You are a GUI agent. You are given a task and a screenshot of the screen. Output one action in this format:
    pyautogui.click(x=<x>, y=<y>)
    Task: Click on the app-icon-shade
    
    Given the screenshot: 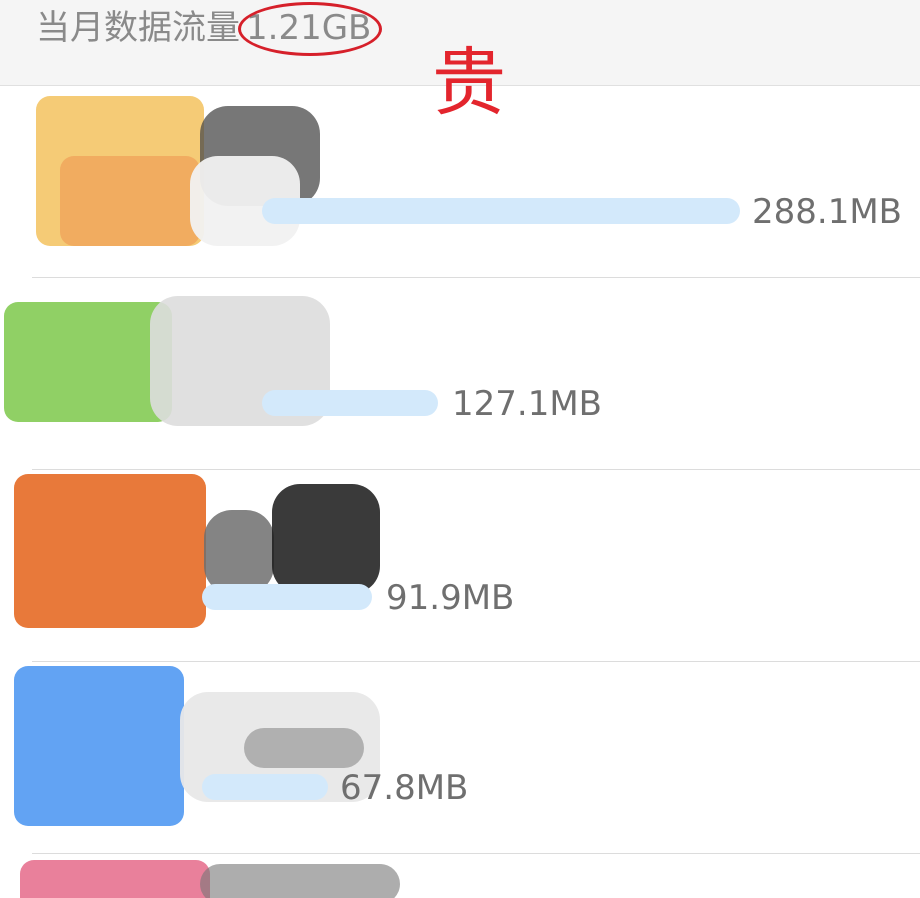 What is the action you would take?
    pyautogui.click(x=130, y=201)
    